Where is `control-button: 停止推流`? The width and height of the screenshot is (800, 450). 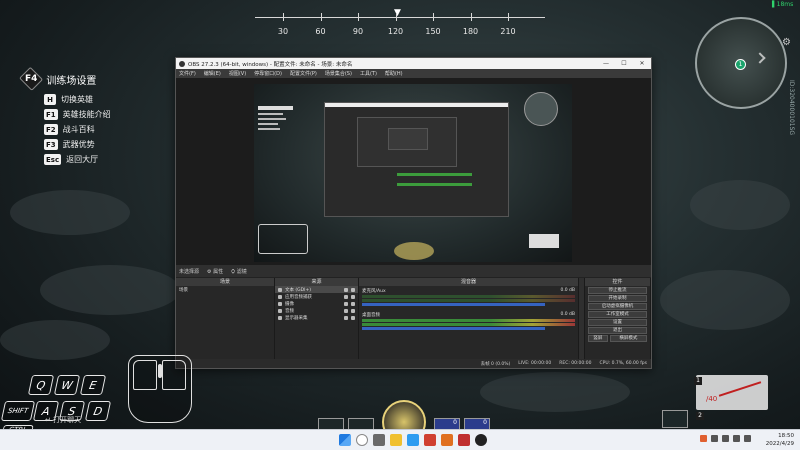
control-button: 停止推流 is located at coordinates (617, 290).